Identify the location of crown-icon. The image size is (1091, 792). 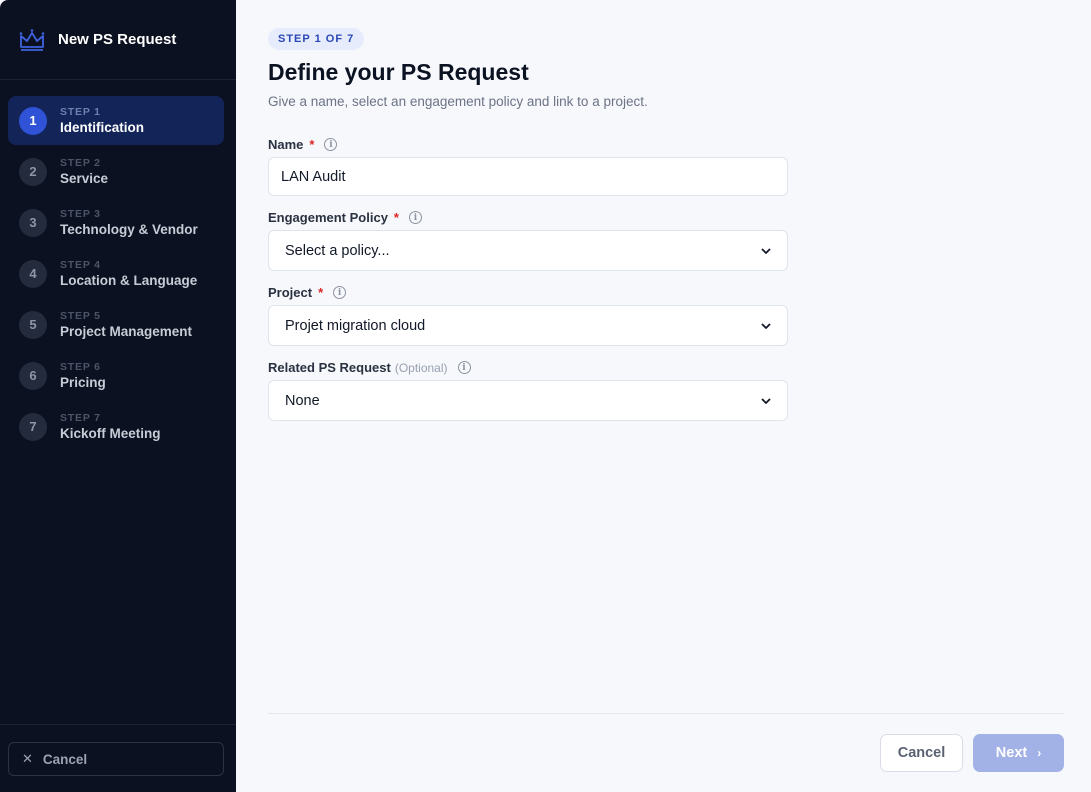
(32, 39).